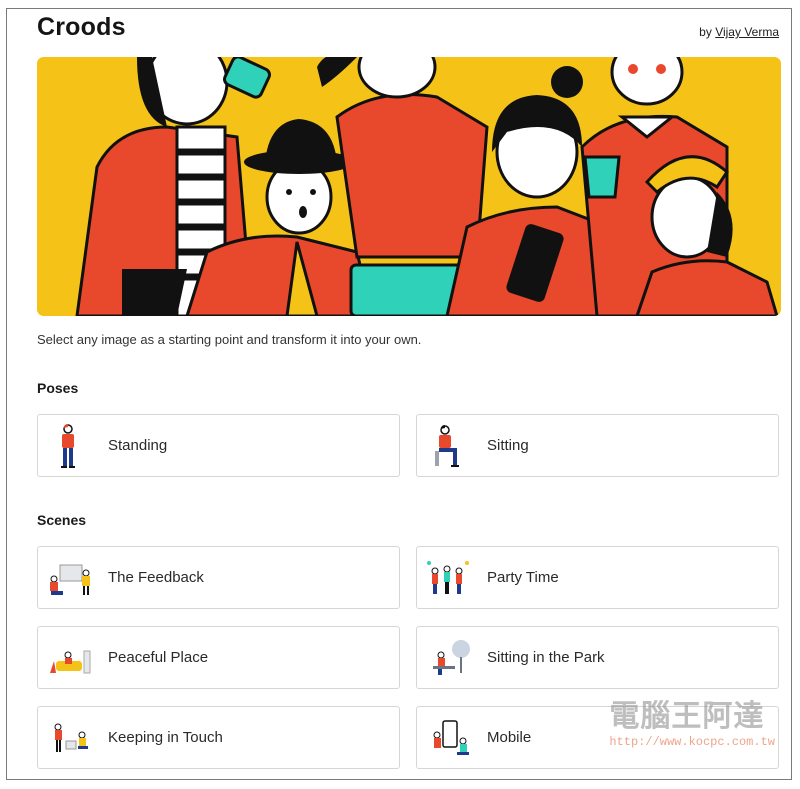 The height and width of the screenshot is (789, 800). Describe the element at coordinates (71, 446) in the screenshot. I see `standing-figure-icon` at that location.